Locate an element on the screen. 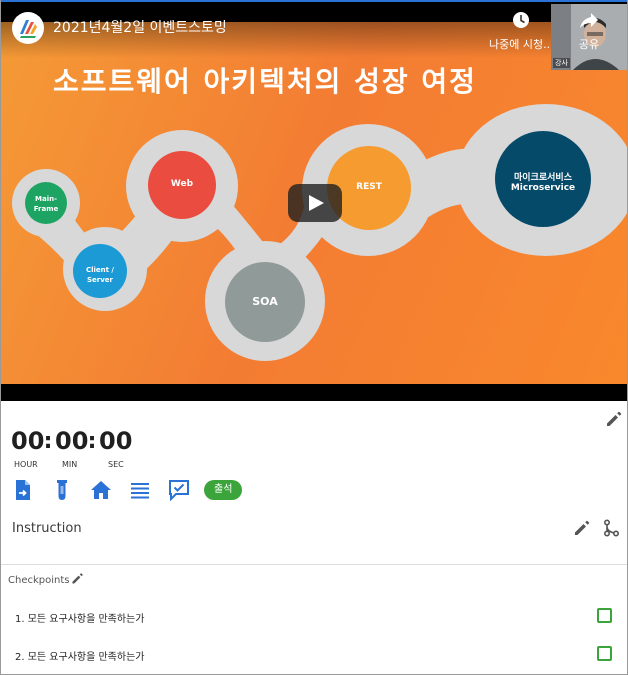 The width and height of the screenshot is (628, 675). clock-icon is located at coordinates (521, 20).